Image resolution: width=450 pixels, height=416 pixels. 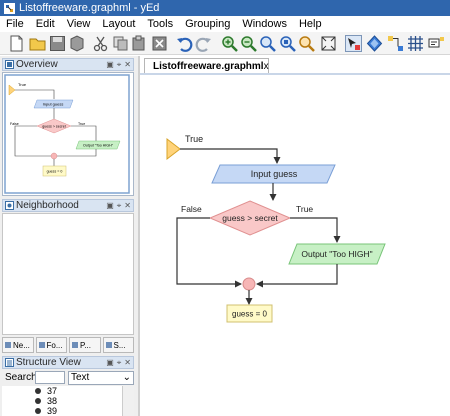 What do you see at coordinates (395, 43) in the screenshot?
I see `snap-icon` at bounding box center [395, 43].